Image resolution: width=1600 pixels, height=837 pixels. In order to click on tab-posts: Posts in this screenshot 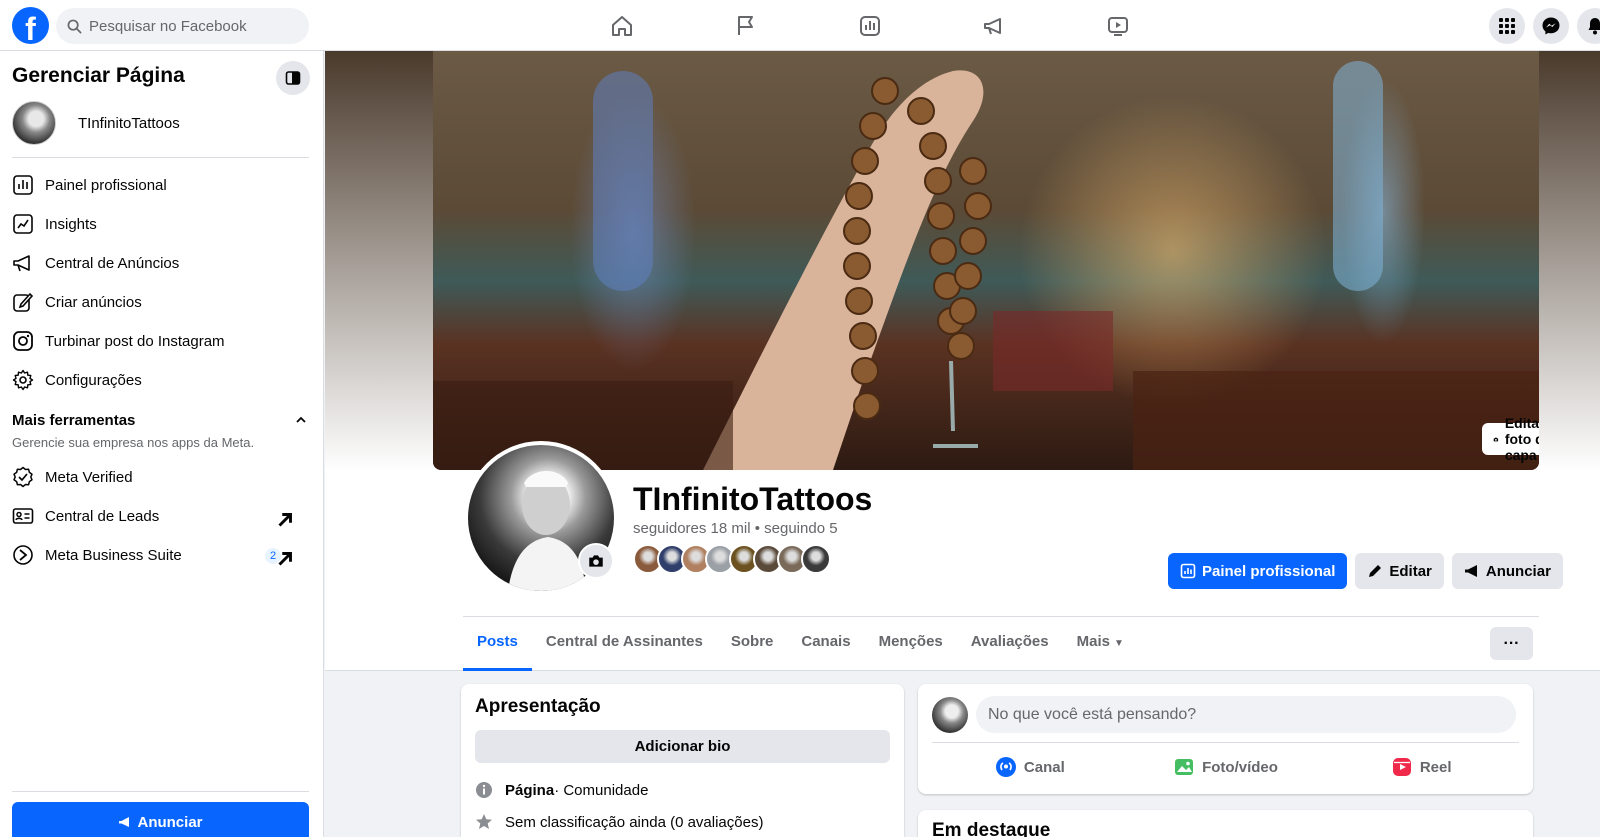, I will do `click(497, 644)`.